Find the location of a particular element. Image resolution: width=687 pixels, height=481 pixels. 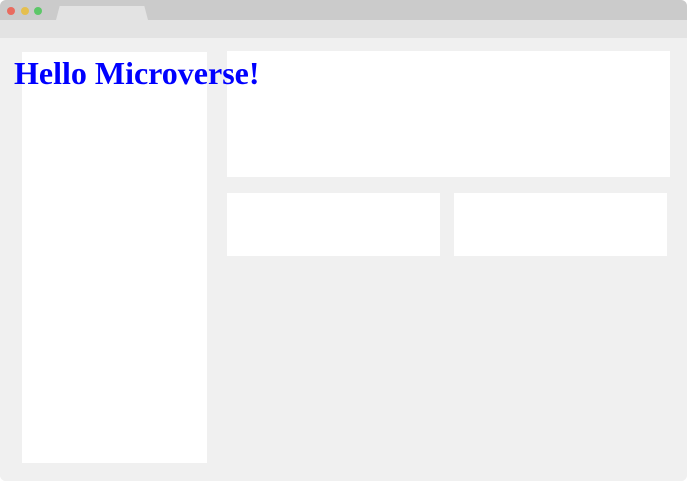

browser-tab is located at coordinates (102, 13).